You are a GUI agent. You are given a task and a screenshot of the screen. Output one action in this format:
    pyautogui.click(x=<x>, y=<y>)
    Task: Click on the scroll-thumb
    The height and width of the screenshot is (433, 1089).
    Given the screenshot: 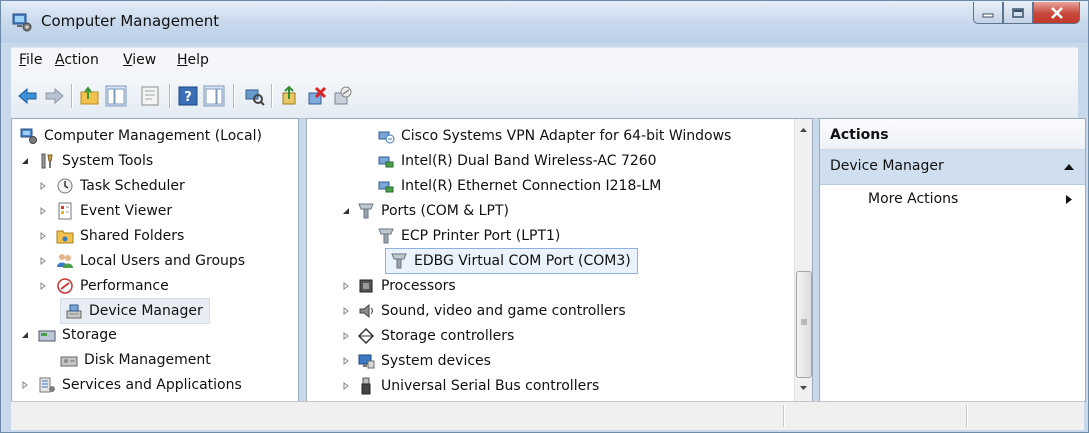 What is the action you would take?
    pyautogui.click(x=804, y=324)
    